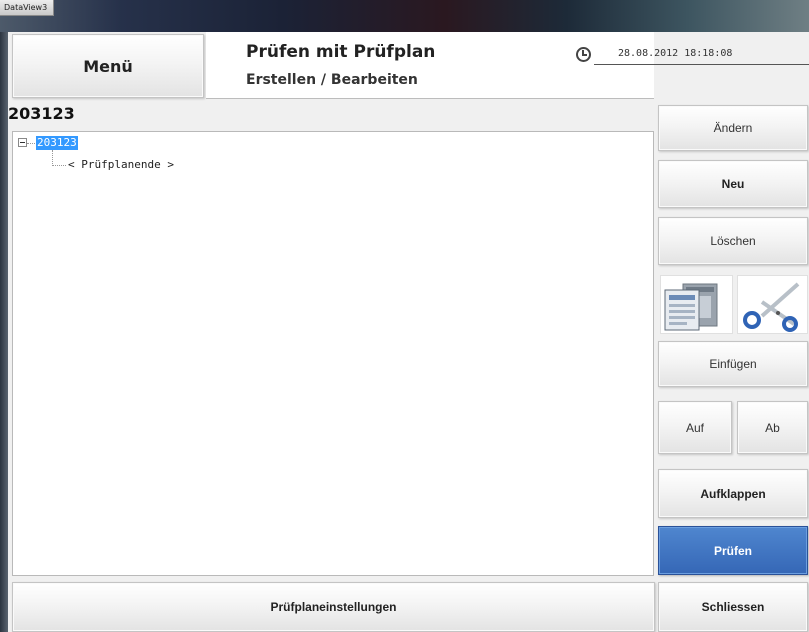 Image resolution: width=809 pixels, height=632 pixels. I want to click on datetime-display: 28.08.2012 18:18:08, so click(675, 53).